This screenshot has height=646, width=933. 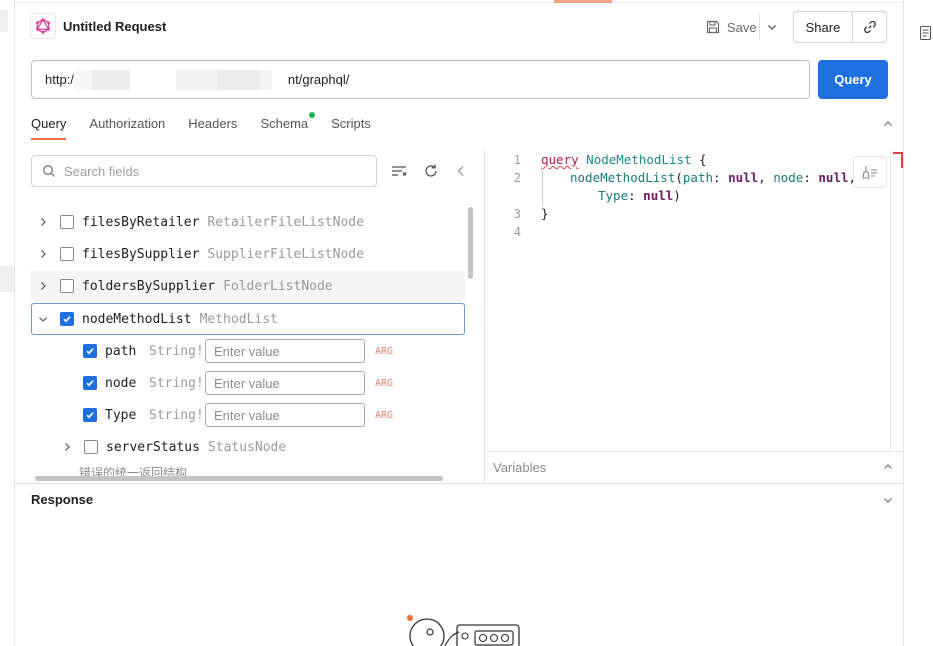 What do you see at coordinates (560, 159) in the screenshot?
I see `query-keyword: query` at bounding box center [560, 159].